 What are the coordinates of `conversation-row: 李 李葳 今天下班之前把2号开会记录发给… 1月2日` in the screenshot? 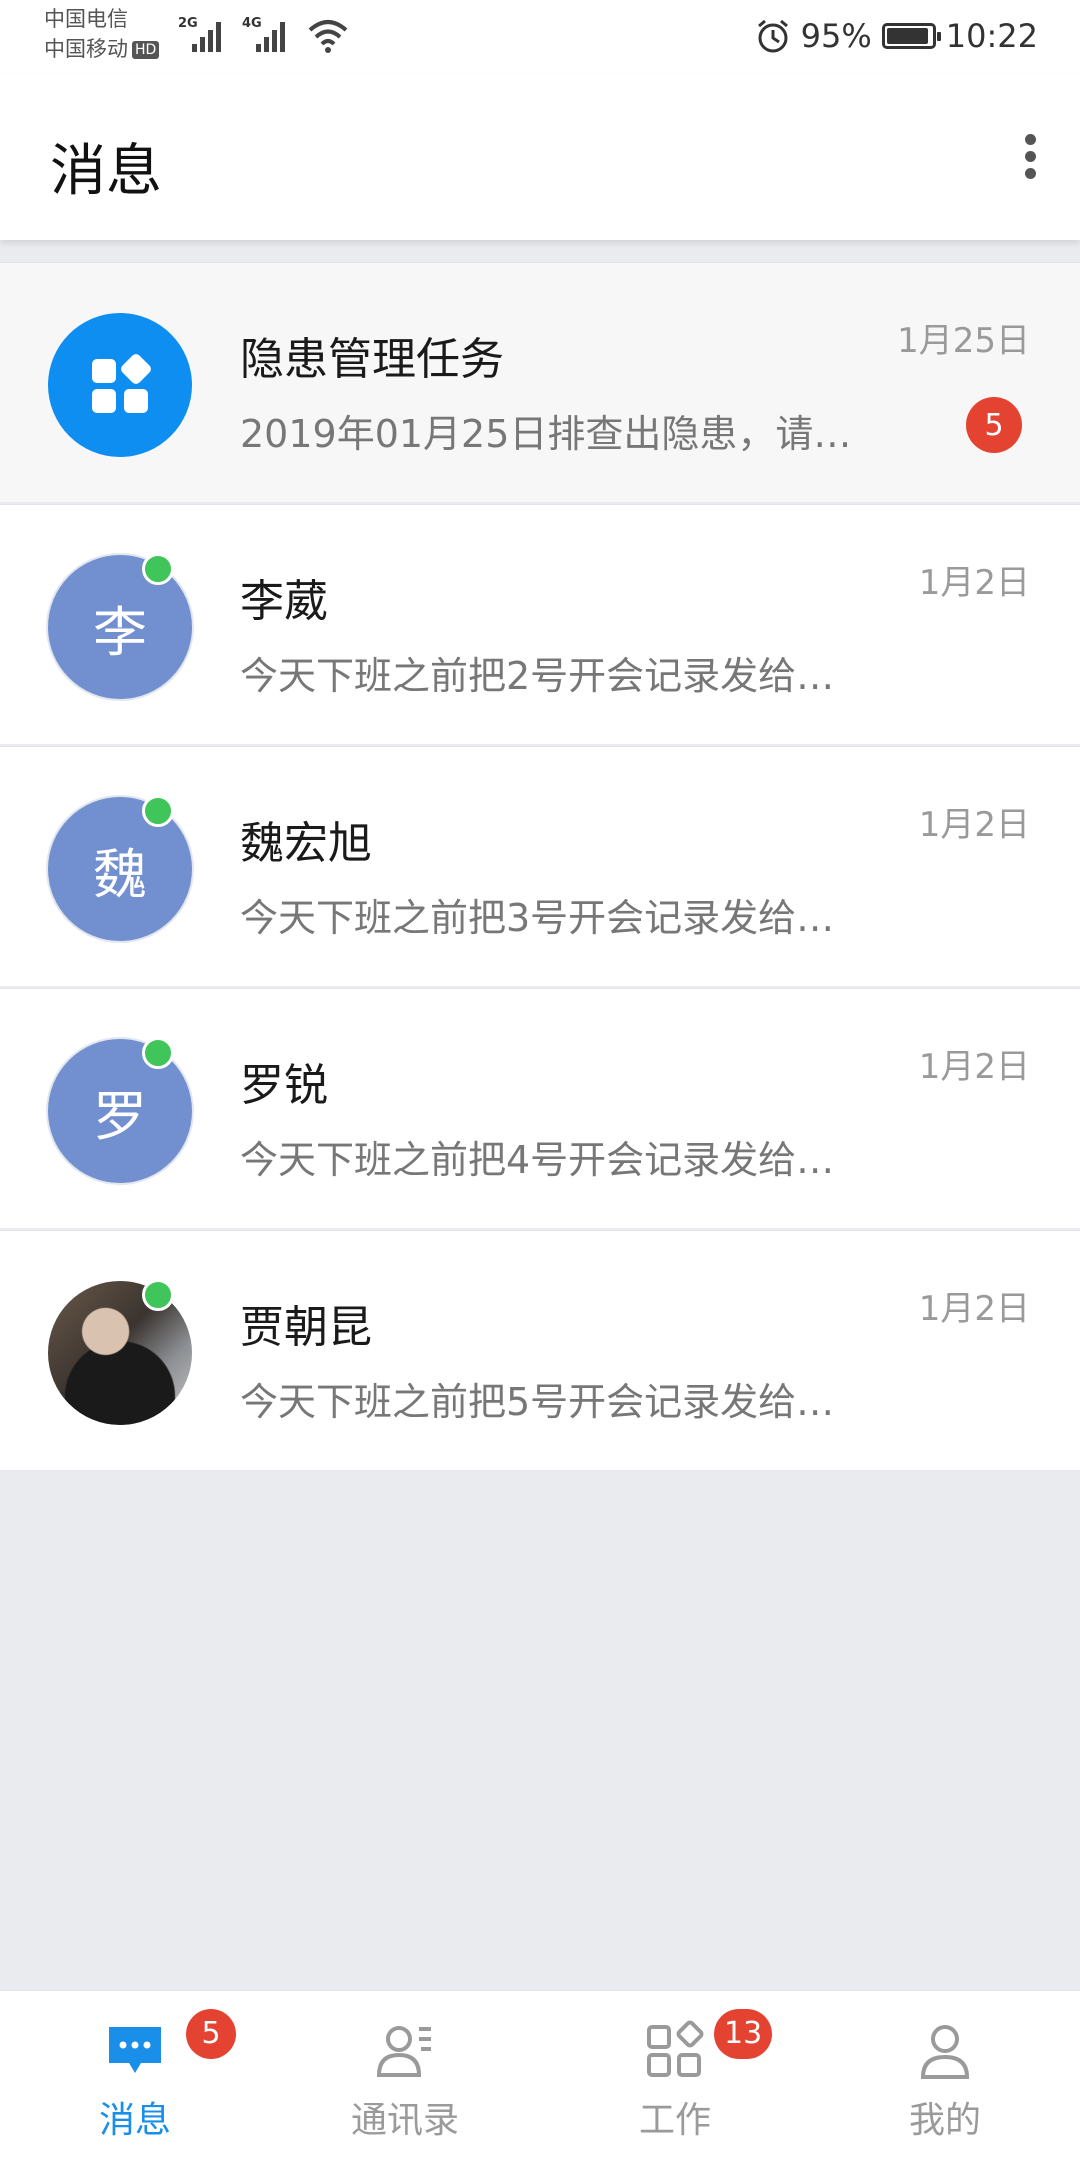 It's located at (540, 624).